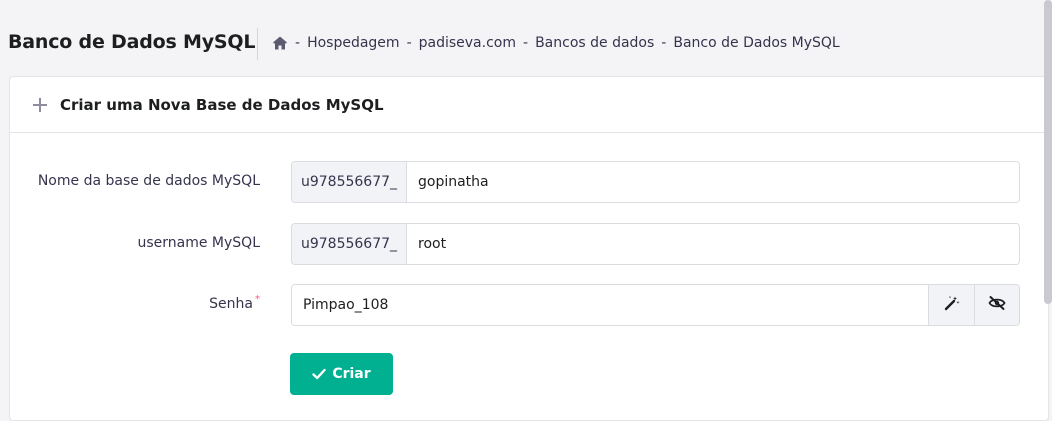  What do you see at coordinates (353, 43) in the screenshot?
I see `breadcrumb-item-hospedagem: Hospedagem` at bounding box center [353, 43].